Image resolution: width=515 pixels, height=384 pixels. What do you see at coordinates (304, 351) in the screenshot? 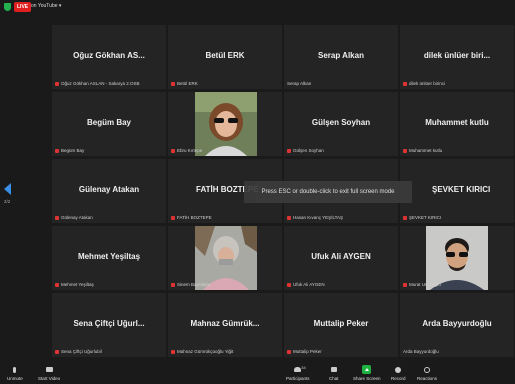
I see `participant-label: Muttalip Peker` at bounding box center [304, 351].